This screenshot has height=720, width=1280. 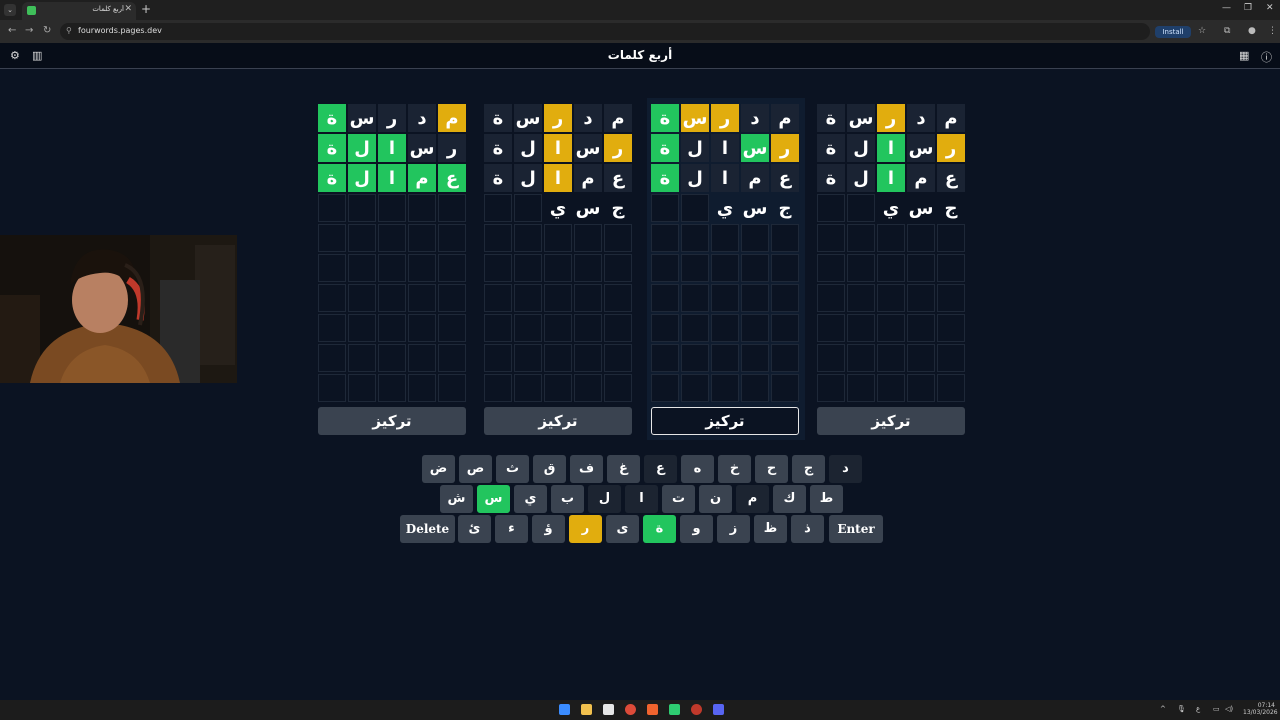 I want to click on app-icon, so click(x=674, y=709).